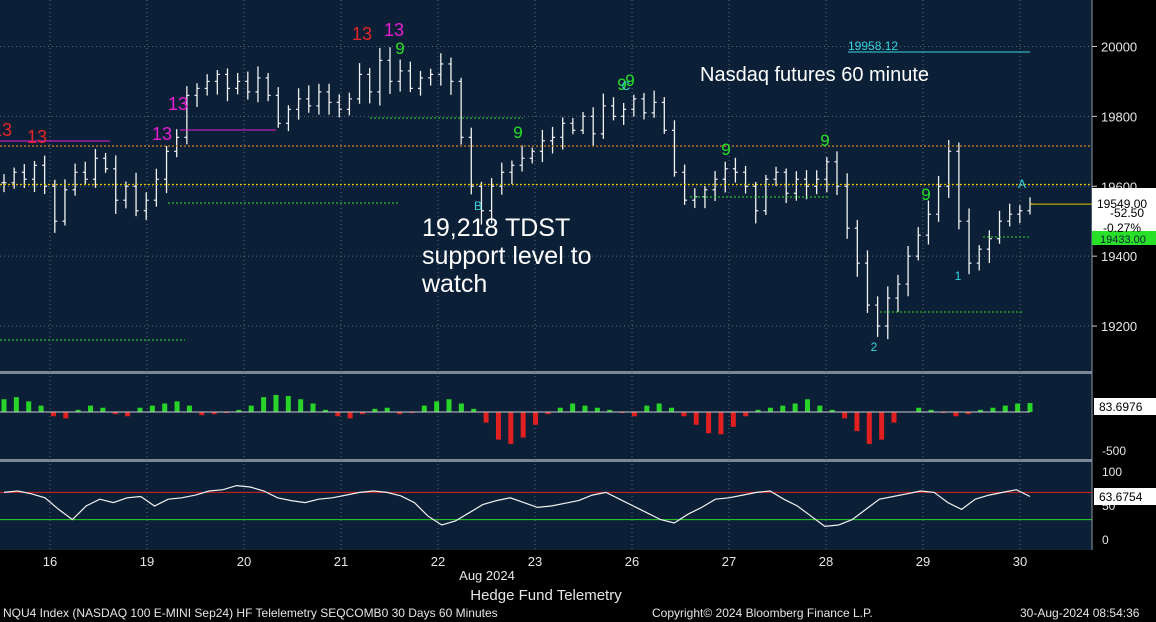 This screenshot has height=622, width=1156. What do you see at coordinates (1121, 407) in the screenshot?
I see `osc-value-label: 83.6976` at bounding box center [1121, 407].